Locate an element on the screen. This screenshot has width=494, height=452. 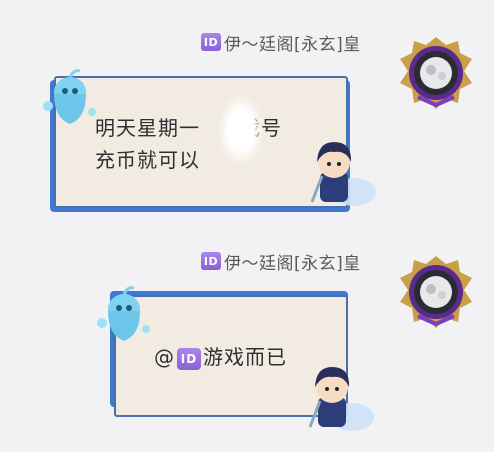
mention-text: @ ID 游戏而已 is located at coordinates (220, 357).